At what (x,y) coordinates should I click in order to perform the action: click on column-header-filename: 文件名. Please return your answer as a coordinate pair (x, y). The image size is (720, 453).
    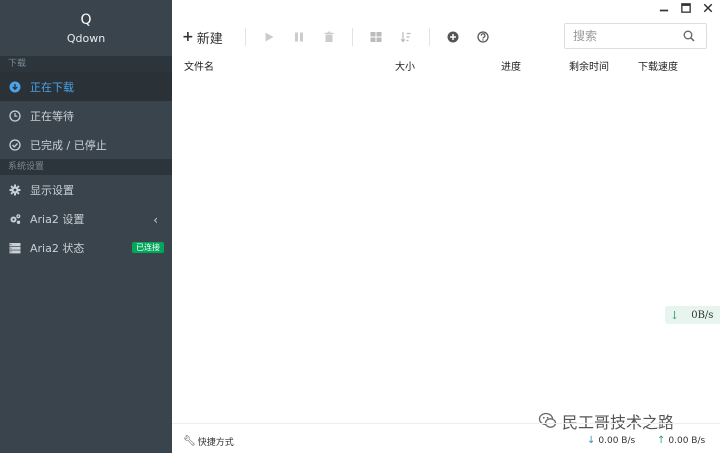
    Looking at the image, I should click on (199, 65).